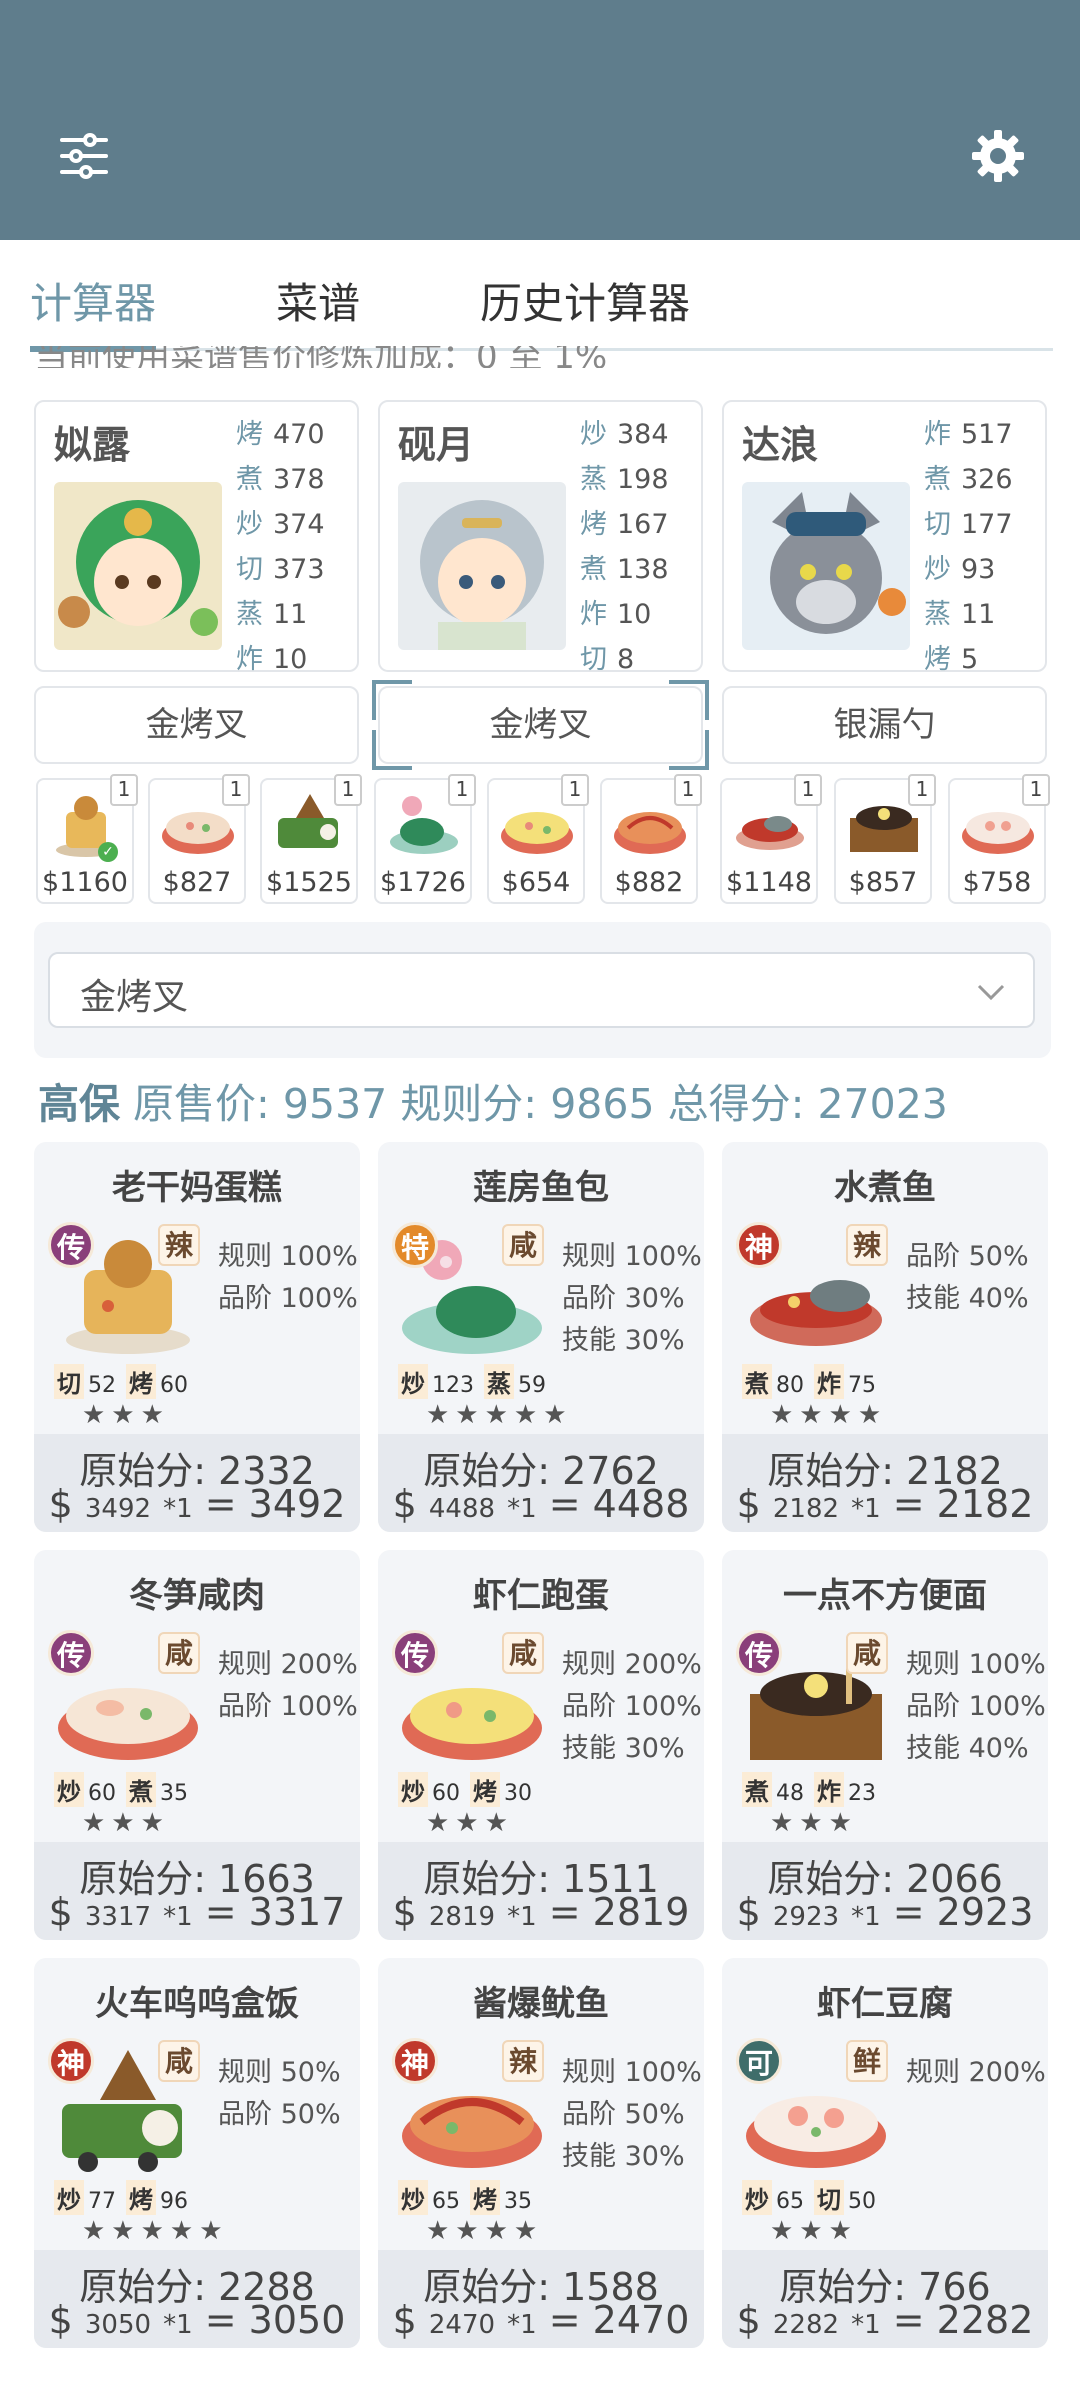 This screenshot has height=2400, width=1080. What do you see at coordinates (102, 2201) in the screenshot?
I see `skill-value: 77` at bounding box center [102, 2201].